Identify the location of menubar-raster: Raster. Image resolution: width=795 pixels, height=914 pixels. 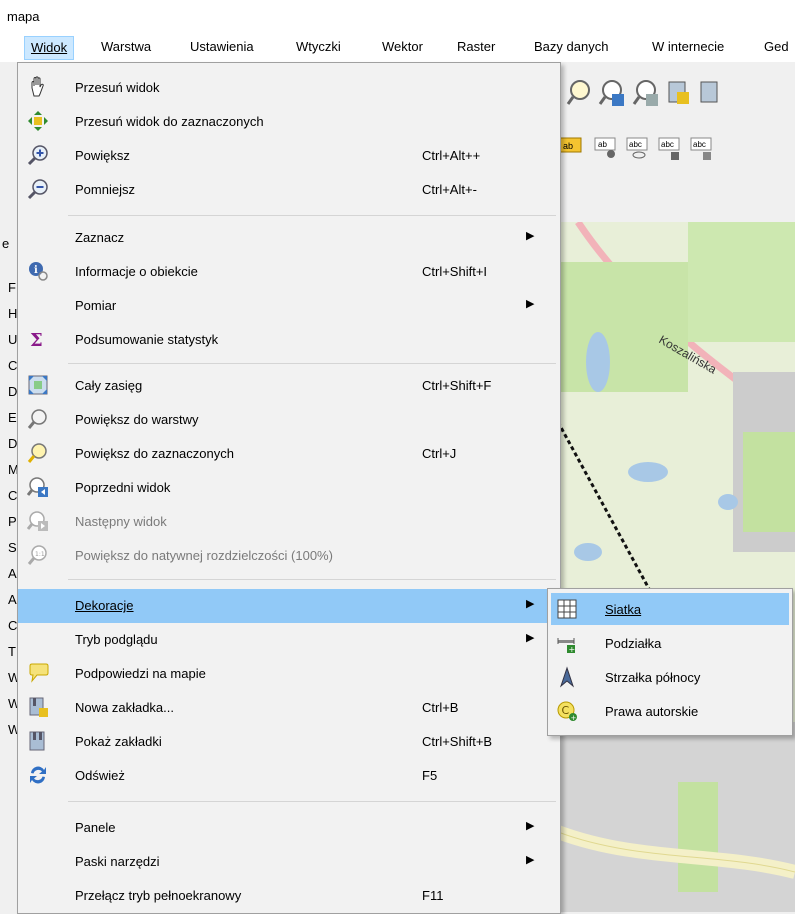
(476, 46).